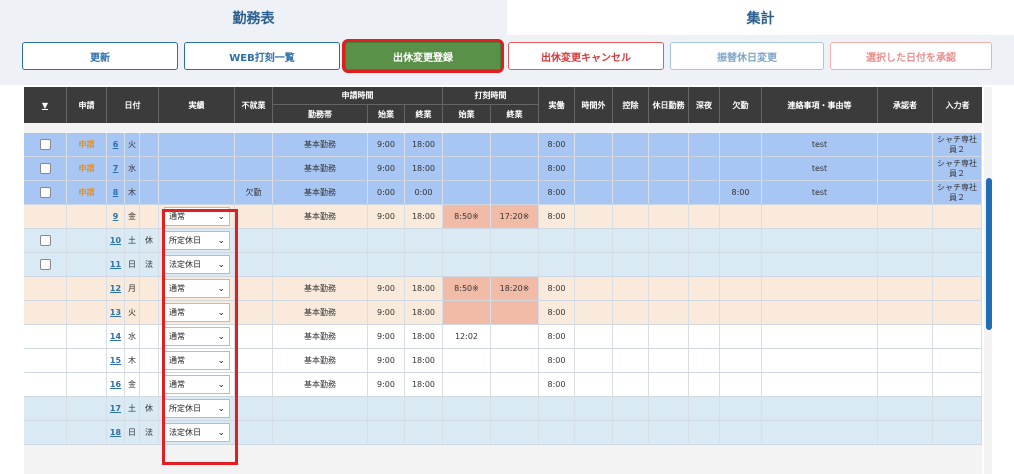 This screenshot has height=474, width=1014. I want to click on actual-cell: 通常 ⌄, so click(197, 216).